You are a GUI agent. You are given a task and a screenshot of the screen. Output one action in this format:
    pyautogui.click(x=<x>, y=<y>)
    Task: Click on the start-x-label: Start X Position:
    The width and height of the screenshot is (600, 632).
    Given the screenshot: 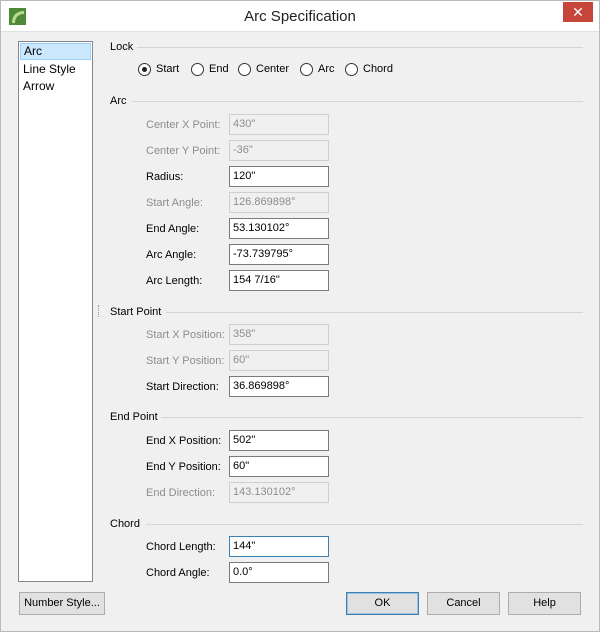 What is the action you would take?
    pyautogui.click(x=185, y=335)
    